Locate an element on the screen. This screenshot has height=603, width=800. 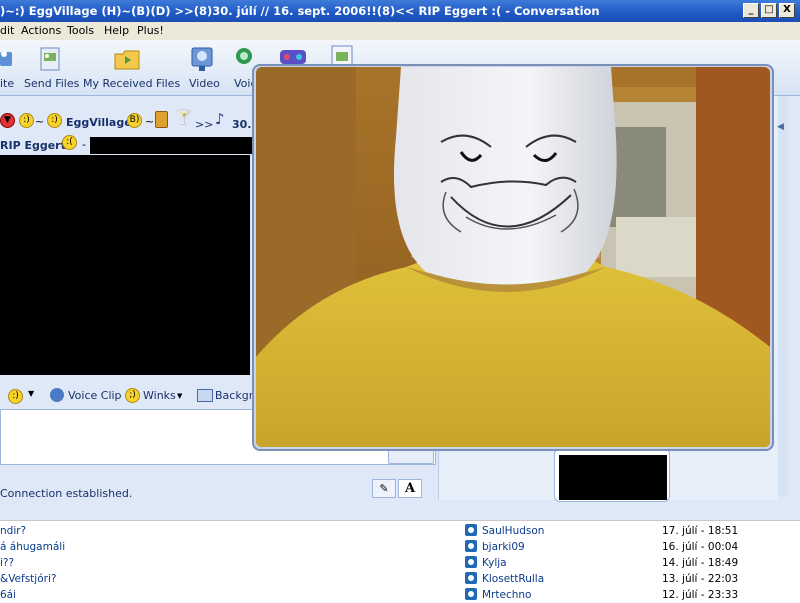
list-item: 6ái Mrtechno 12. júlí - 23:33 is located at coordinates (400, 595).